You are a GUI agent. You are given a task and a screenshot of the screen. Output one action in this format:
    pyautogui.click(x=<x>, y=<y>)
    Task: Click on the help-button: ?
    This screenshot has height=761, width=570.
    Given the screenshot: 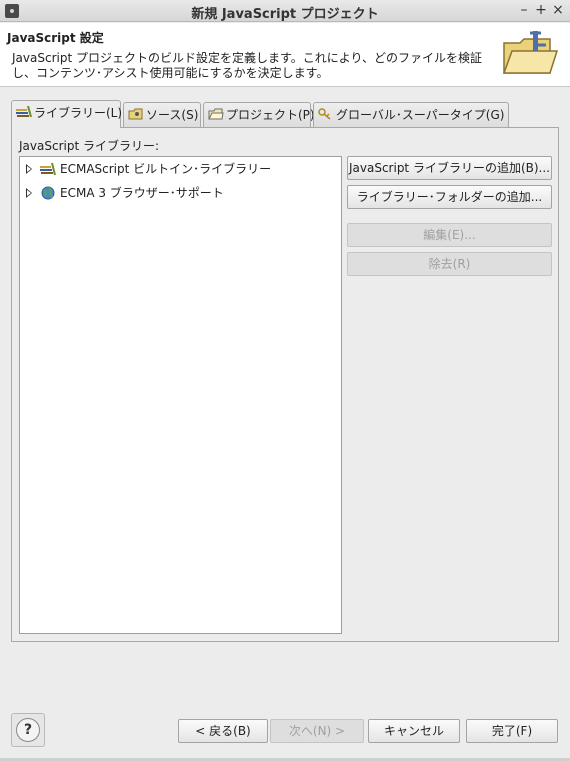 What is the action you would take?
    pyautogui.click(x=28, y=730)
    